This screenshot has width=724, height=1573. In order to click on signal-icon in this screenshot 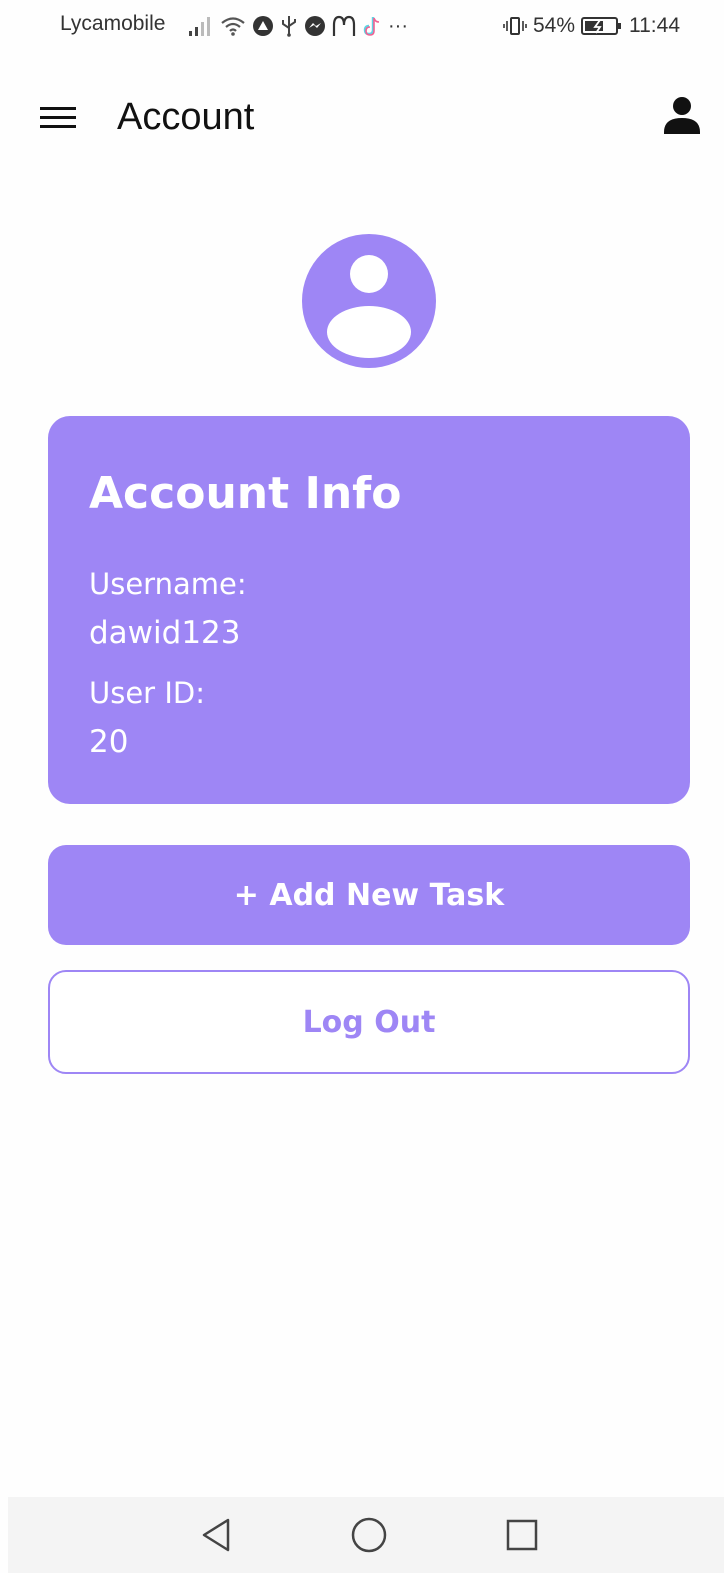, I will do `click(199, 26)`.